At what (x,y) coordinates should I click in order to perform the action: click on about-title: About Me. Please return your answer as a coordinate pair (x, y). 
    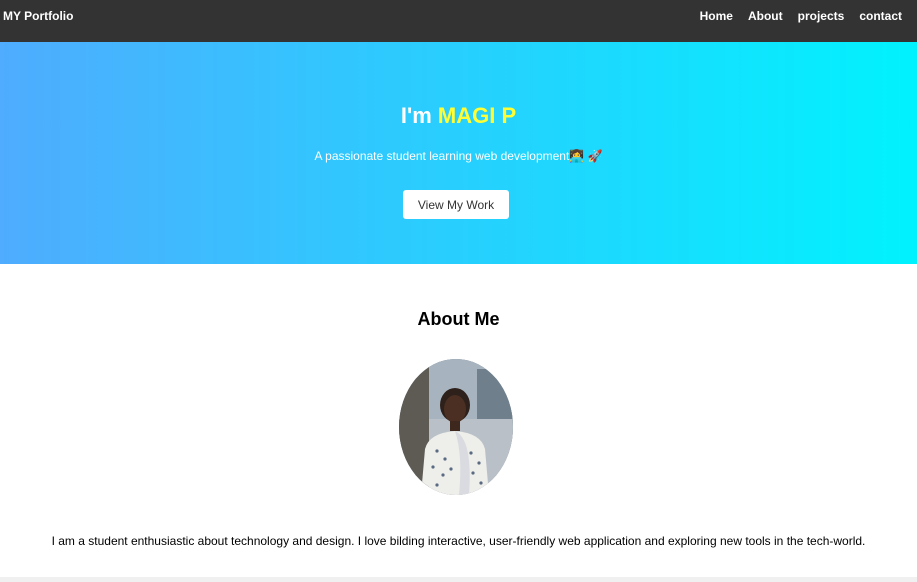
    Looking at the image, I should click on (458, 319).